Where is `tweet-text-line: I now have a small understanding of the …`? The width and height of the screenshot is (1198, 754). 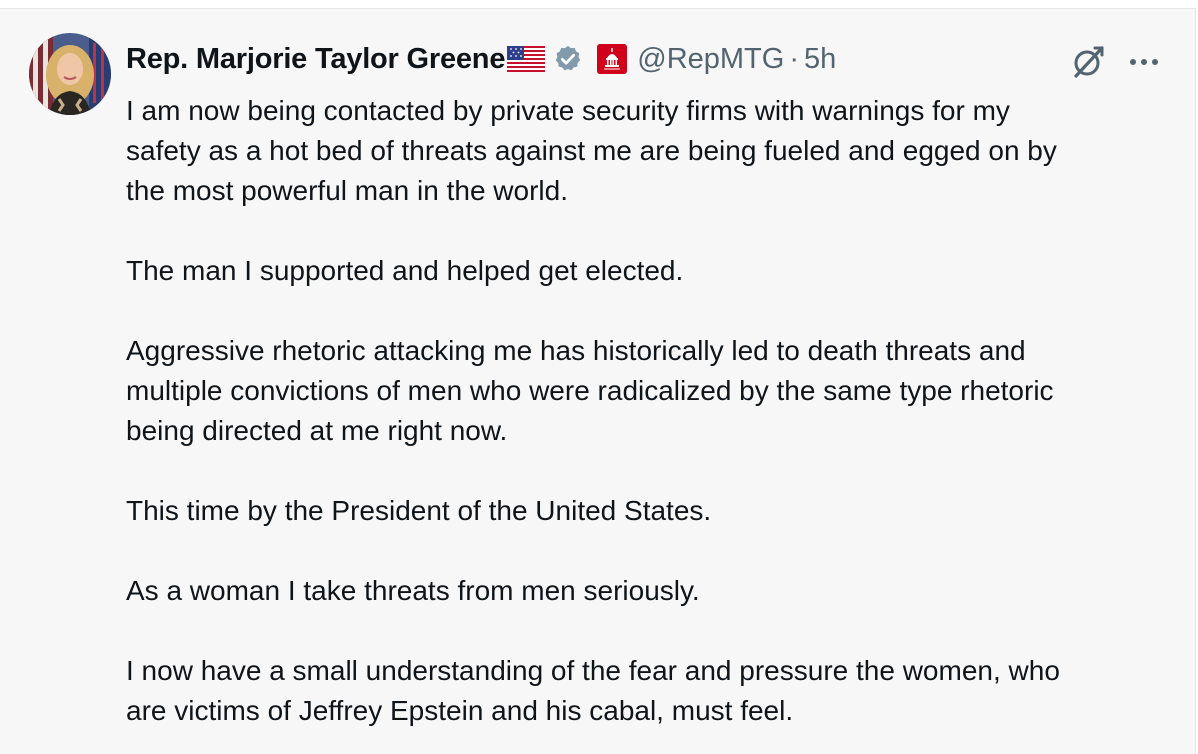
tweet-text-line: I now have a small understanding of the … is located at coordinates (593, 670).